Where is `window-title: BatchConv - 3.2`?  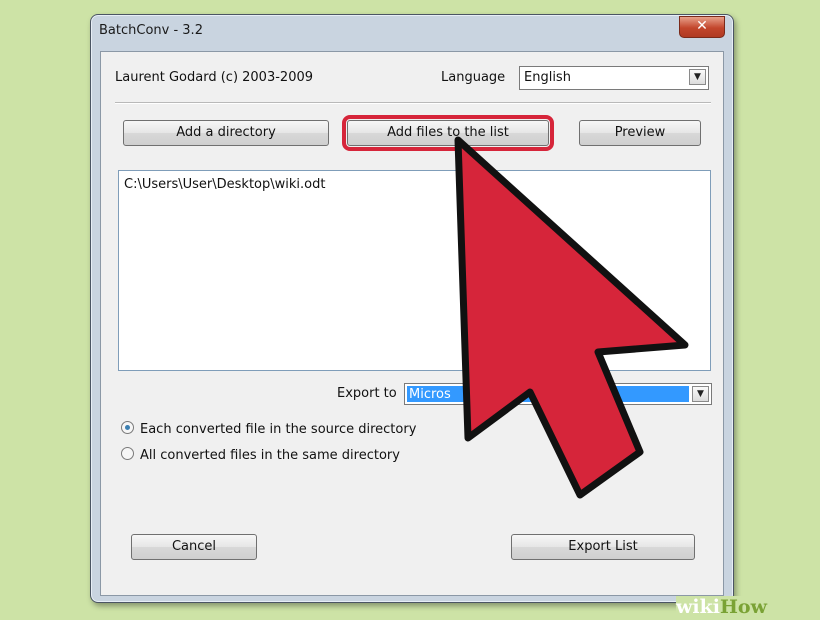 window-title: BatchConv - 3.2 is located at coordinates (151, 30).